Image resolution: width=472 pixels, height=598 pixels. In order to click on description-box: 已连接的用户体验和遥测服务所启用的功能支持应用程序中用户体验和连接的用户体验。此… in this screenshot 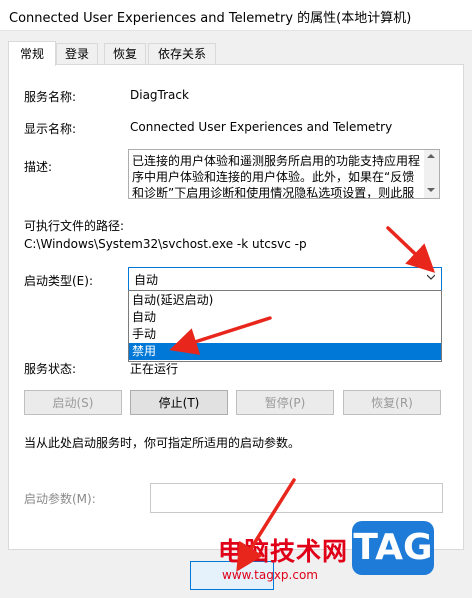, I will do `click(284, 174)`.